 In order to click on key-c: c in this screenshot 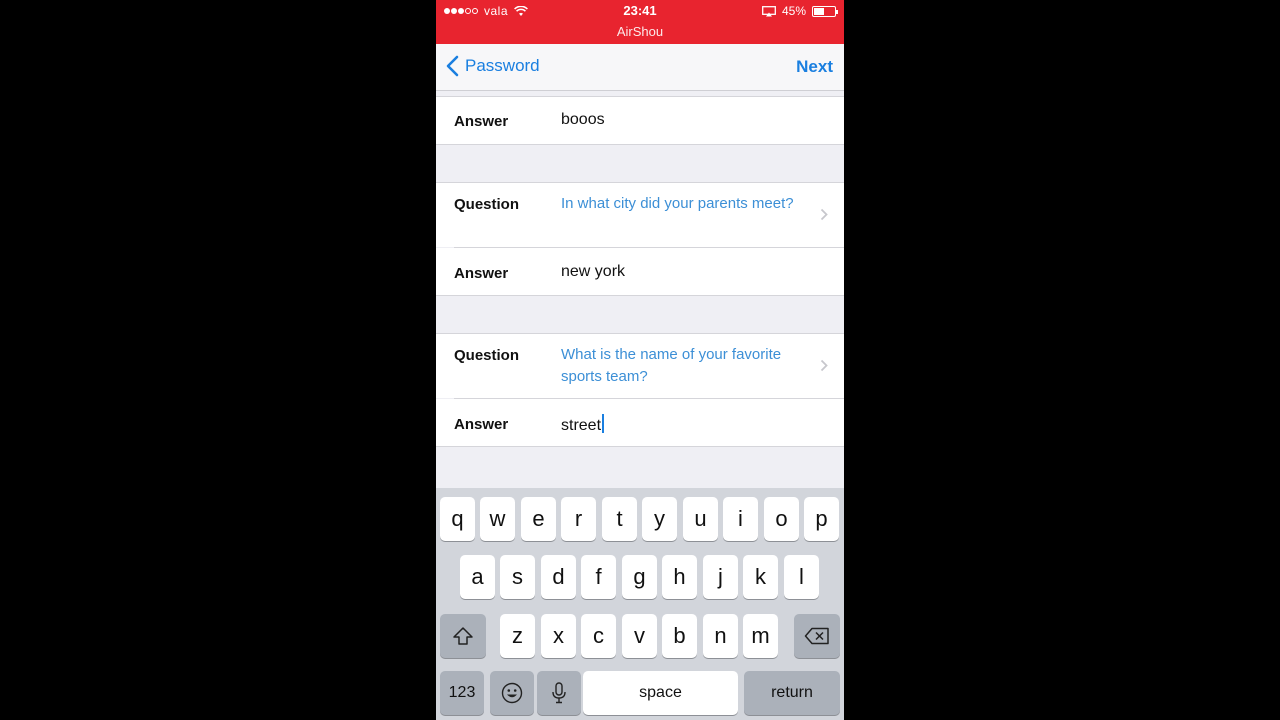, I will do `click(598, 636)`.